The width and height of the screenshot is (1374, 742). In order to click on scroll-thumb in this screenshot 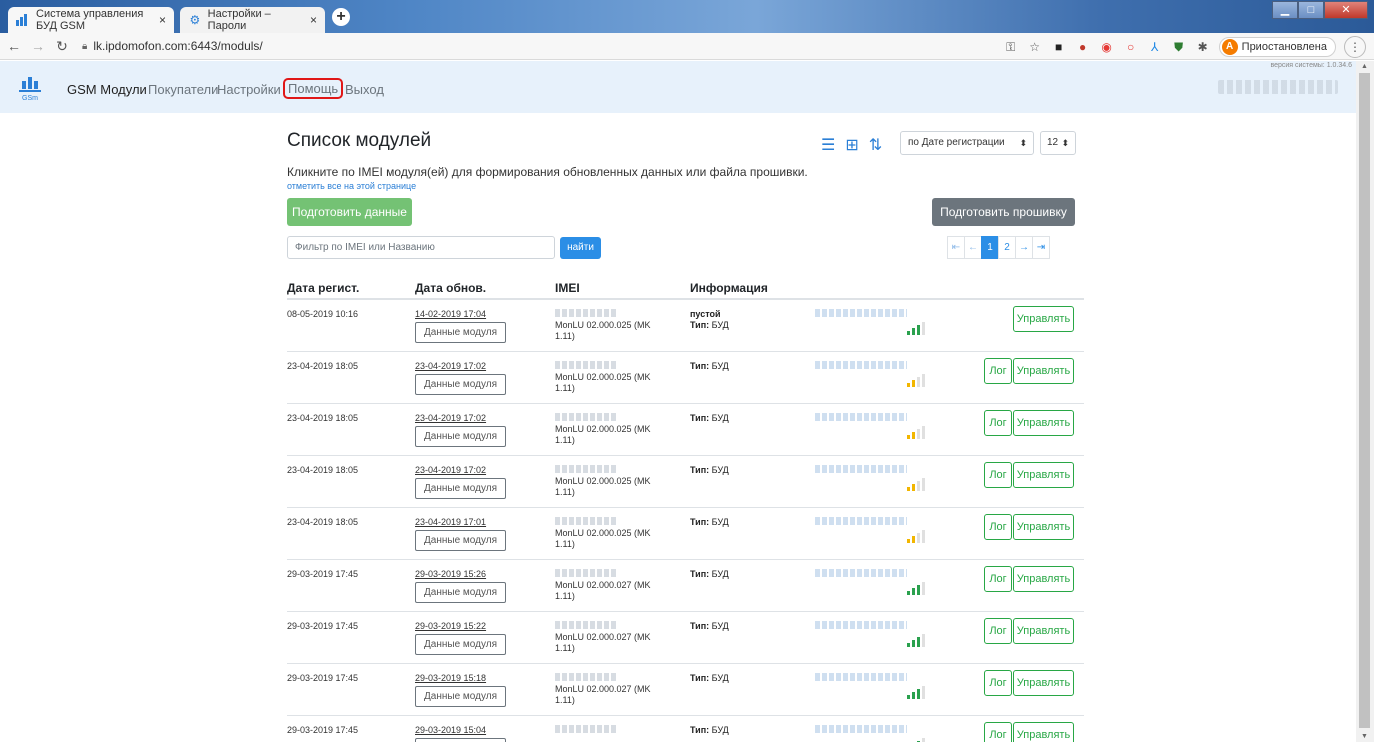, I will do `click(1364, 400)`.